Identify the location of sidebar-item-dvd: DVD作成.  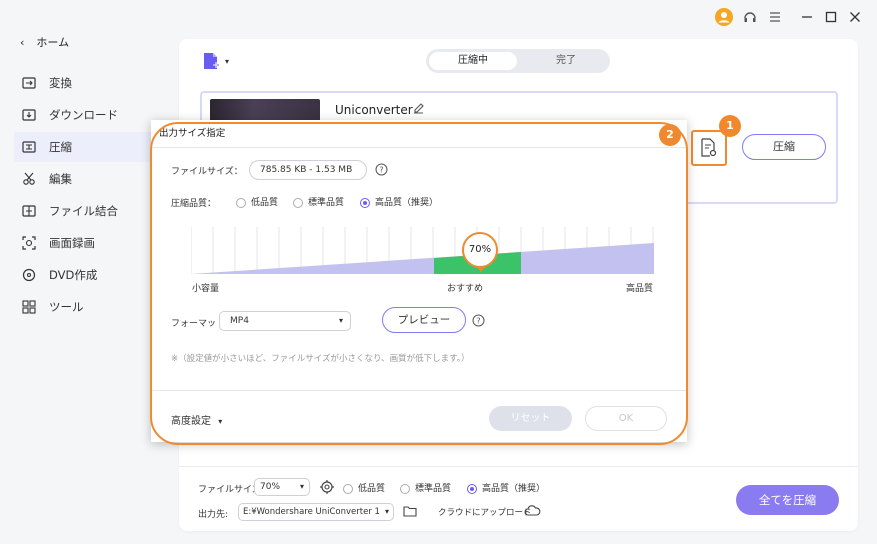
(89, 275).